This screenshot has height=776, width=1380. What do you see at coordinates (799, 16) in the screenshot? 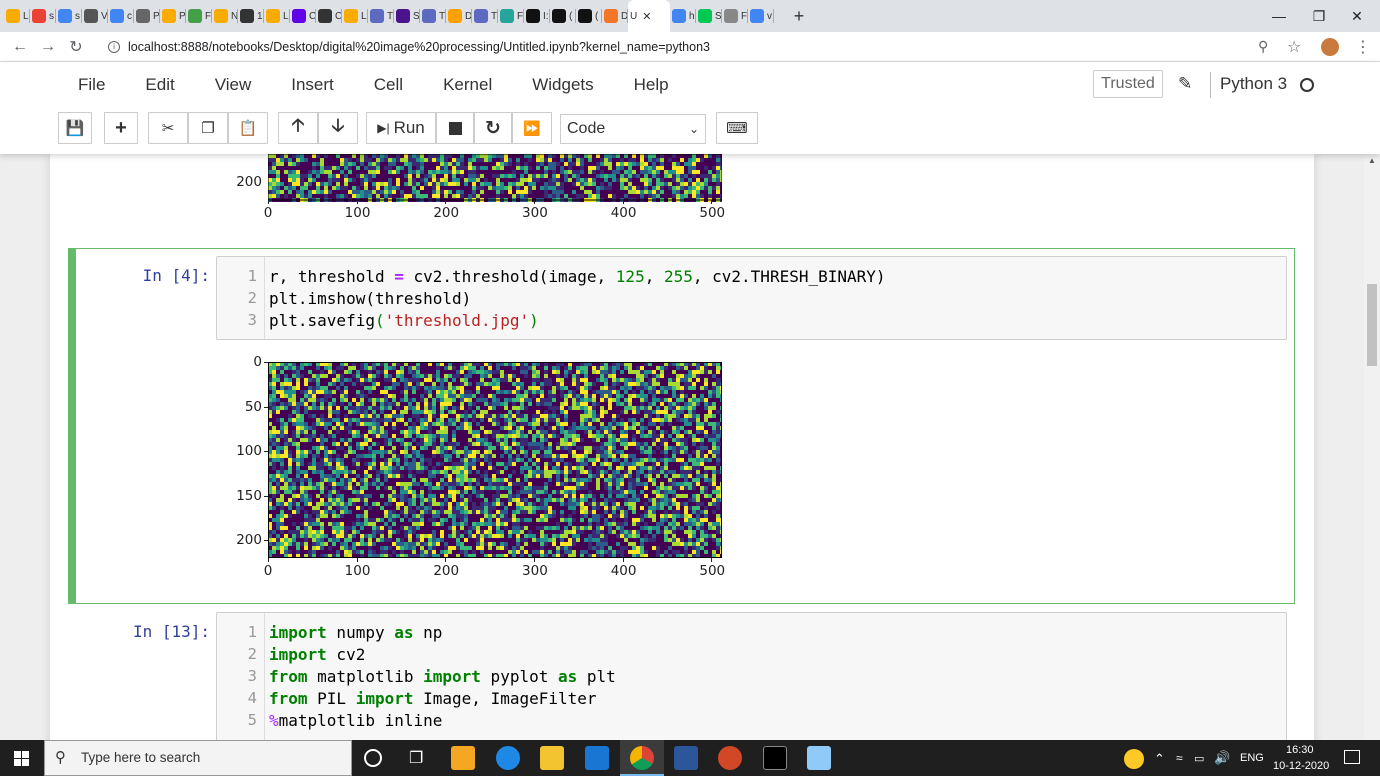
I see `new-tab-button: +` at bounding box center [799, 16].